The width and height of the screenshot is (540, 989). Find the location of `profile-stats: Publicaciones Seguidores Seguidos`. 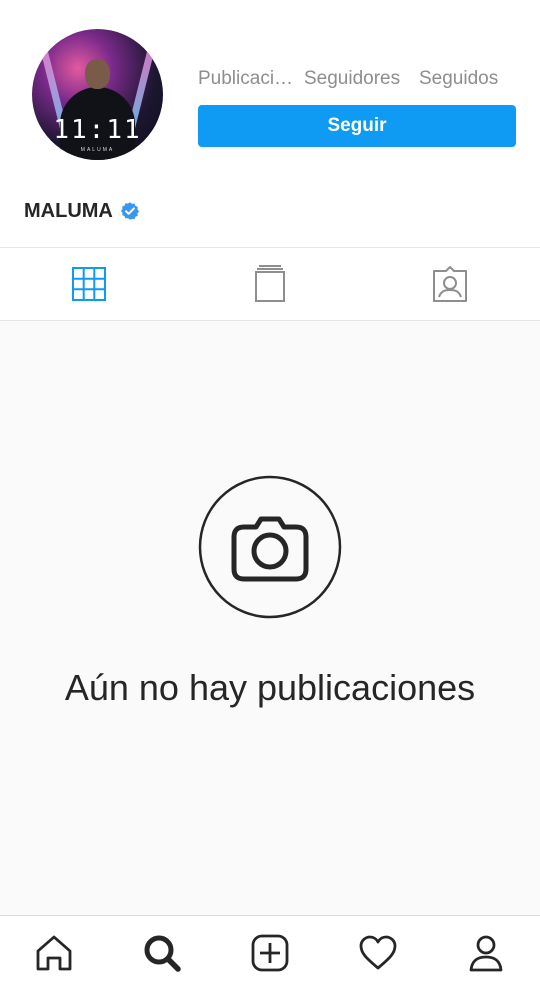

profile-stats: Publicaciones Seguidores Seguidos is located at coordinates (357, 80).